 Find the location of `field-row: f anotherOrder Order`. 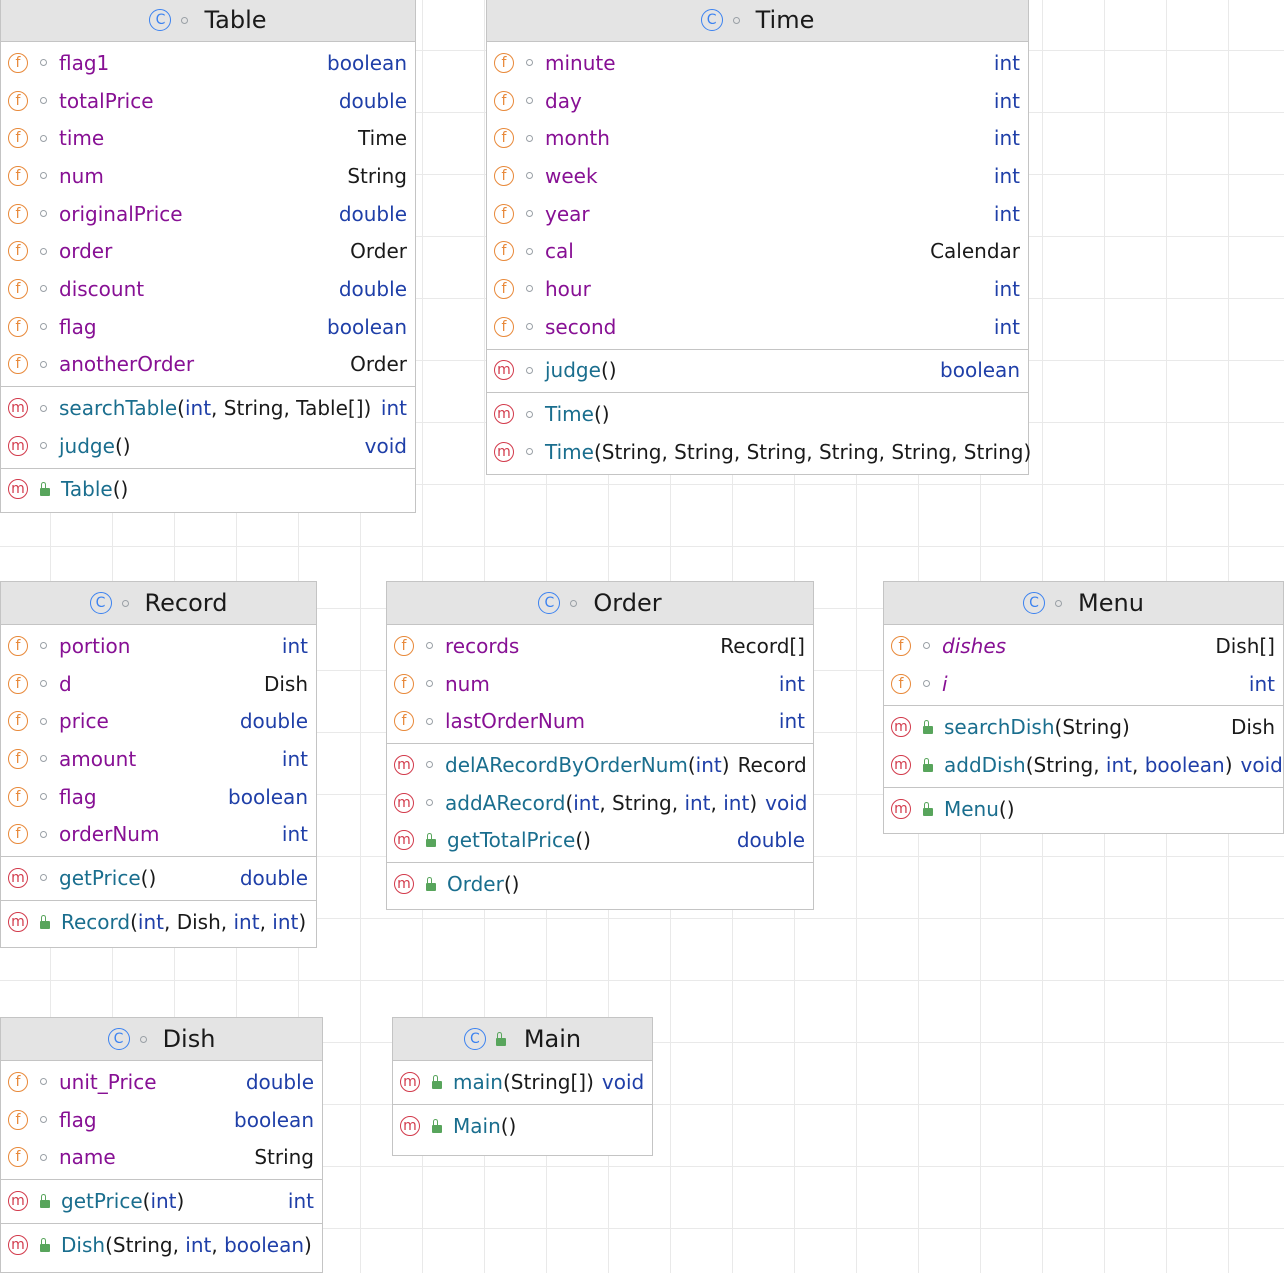

field-row: f anotherOrder Order is located at coordinates (208, 365).